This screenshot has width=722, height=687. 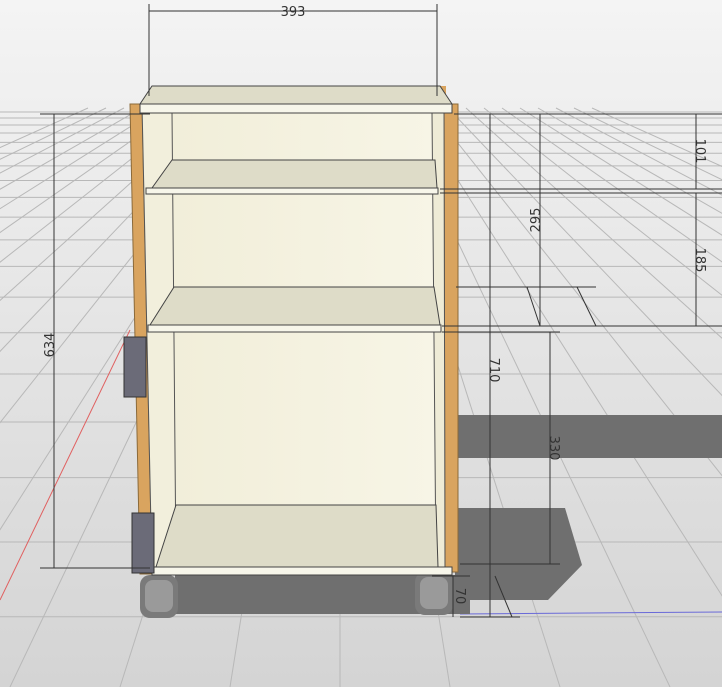 What do you see at coordinates (493, 370) in the screenshot?
I see `dimension-height-total: 710` at bounding box center [493, 370].